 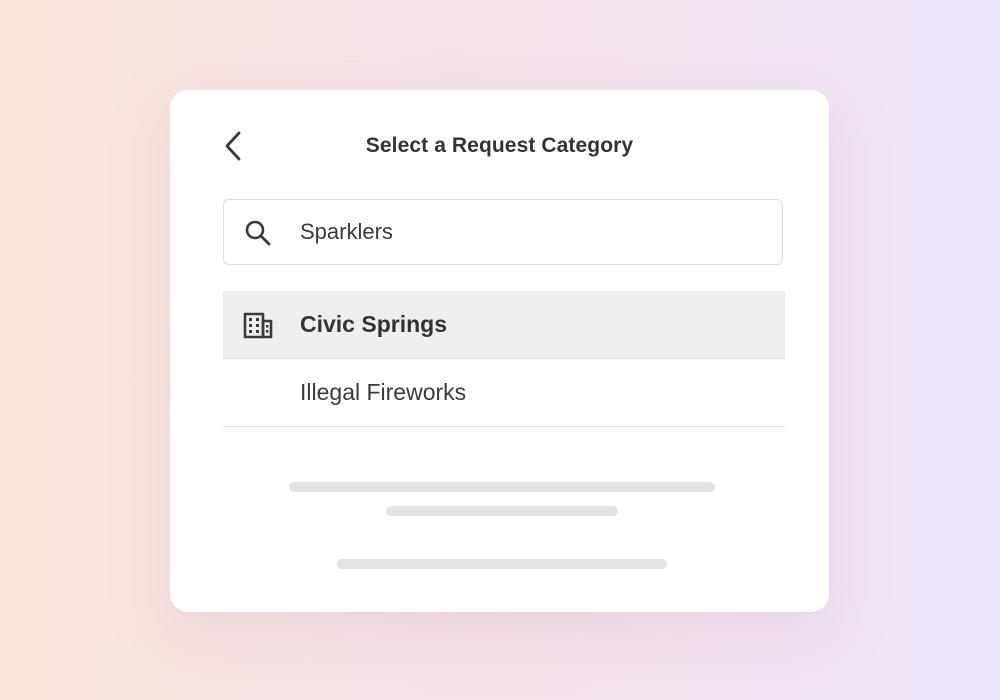 I want to click on list-item: Illegal Fireworks, so click(x=504, y=393).